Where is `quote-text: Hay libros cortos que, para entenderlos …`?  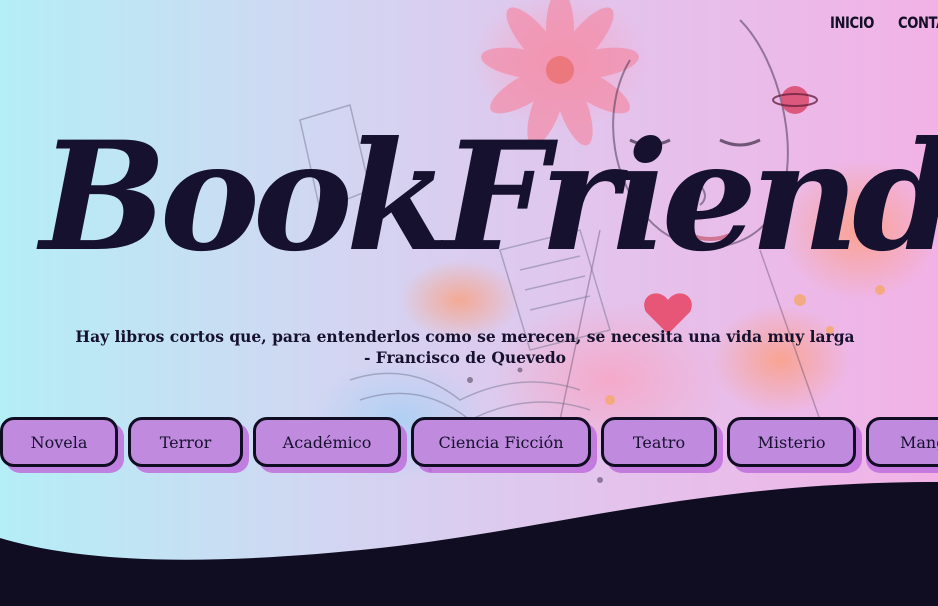
quote-text: Hay libros cortos que, para entenderlos … is located at coordinates (465, 336).